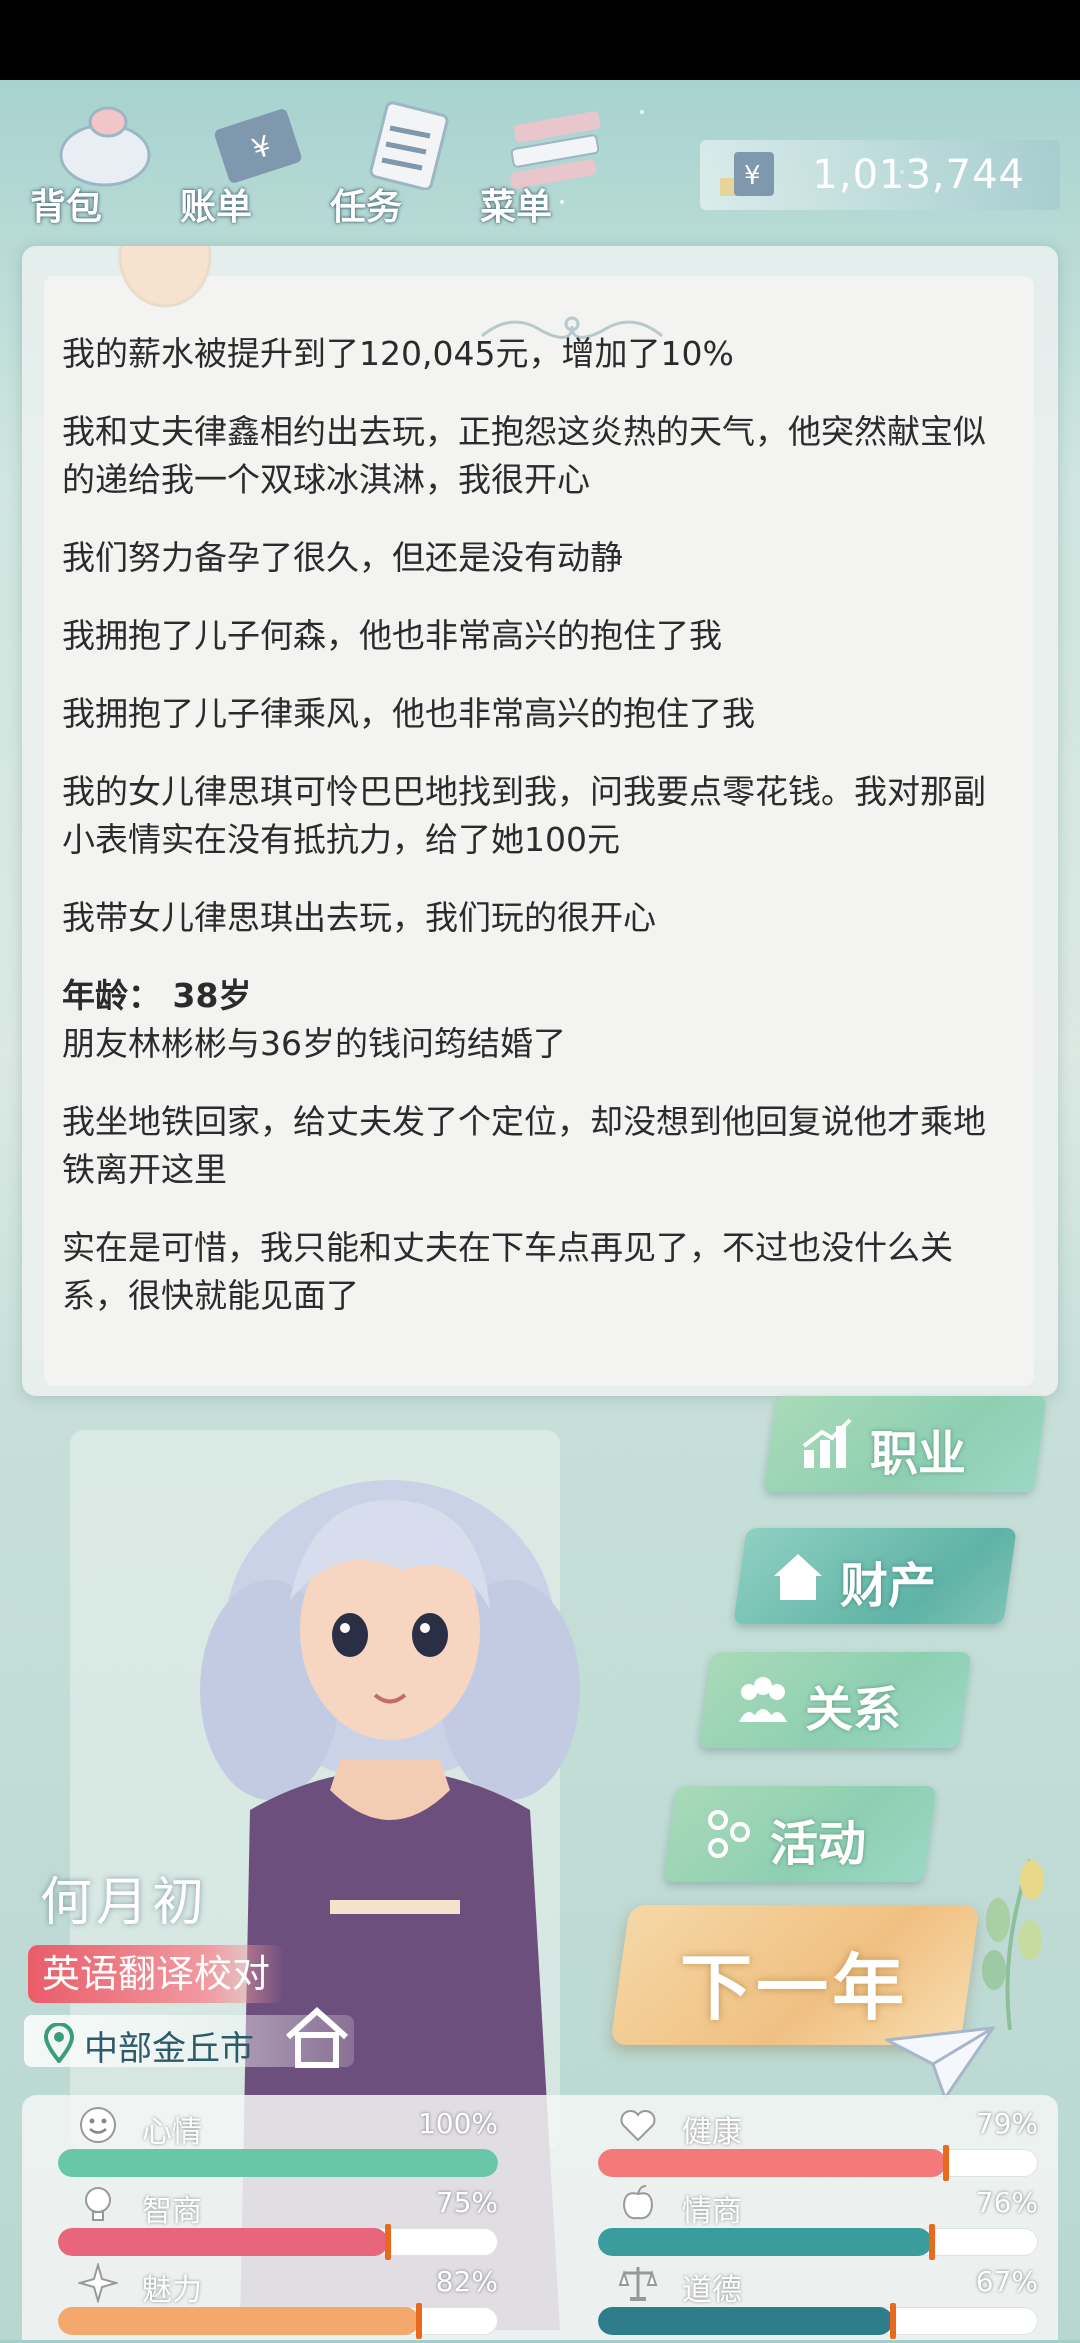 This screenshot has width=1080, height=2343. Describe the element at coordinates (712, 2132) in the screenshot. I see `stat-label: 健康` at that location.